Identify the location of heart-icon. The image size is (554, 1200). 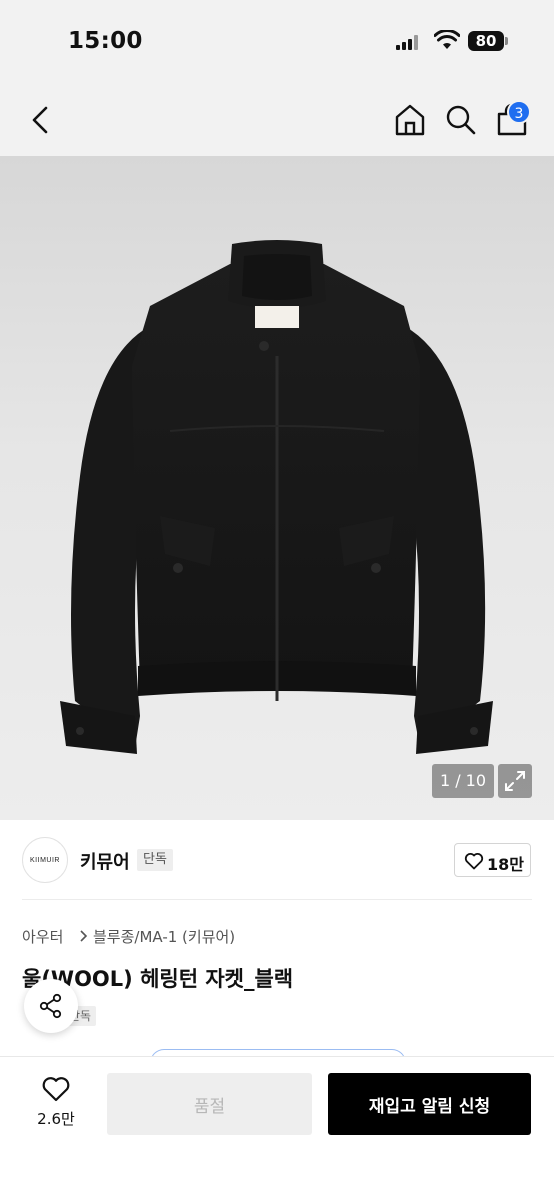
(474, 861).